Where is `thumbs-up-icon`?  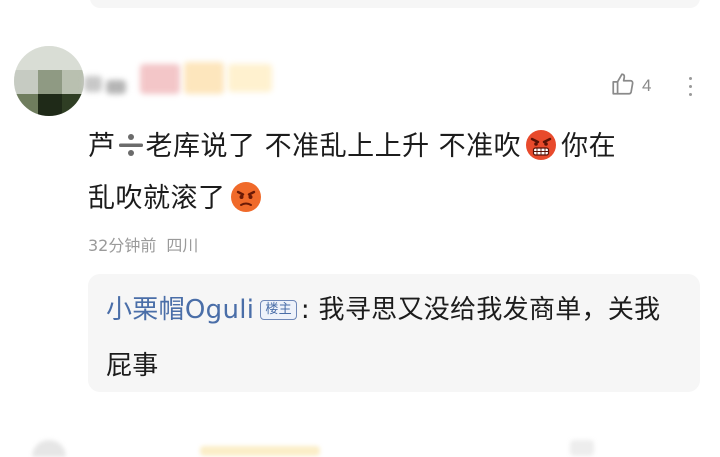 thumbs-up-icon is located at coordinates (623, 86).